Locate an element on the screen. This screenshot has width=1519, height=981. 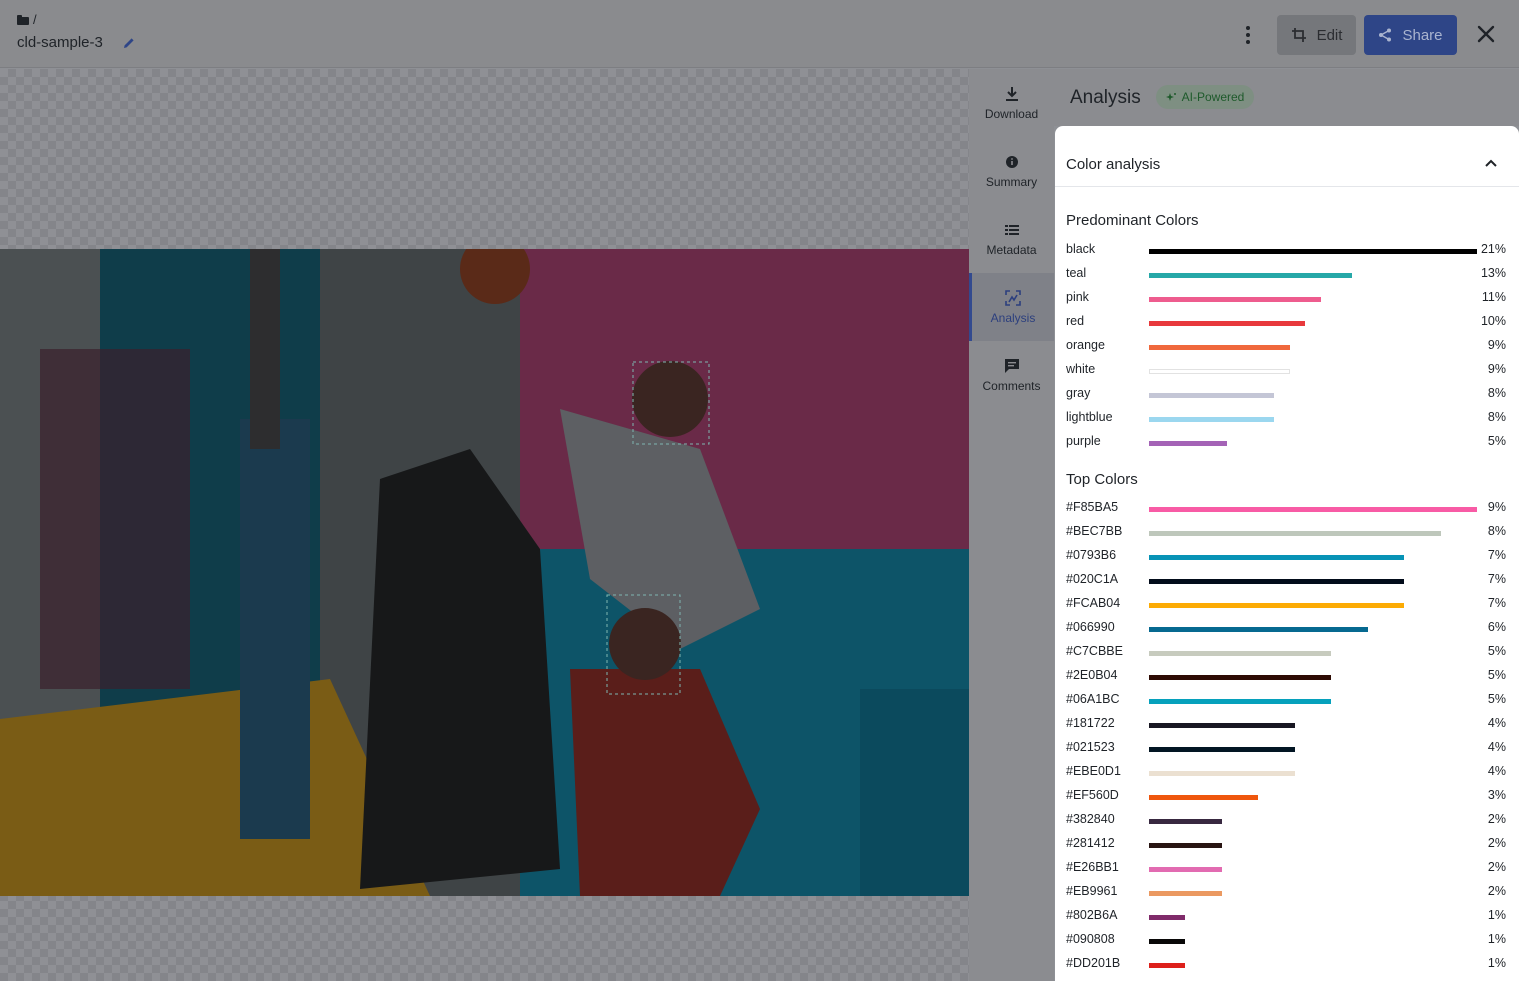
color-name: #E26BB1 is located at coordinates (1092, 867).